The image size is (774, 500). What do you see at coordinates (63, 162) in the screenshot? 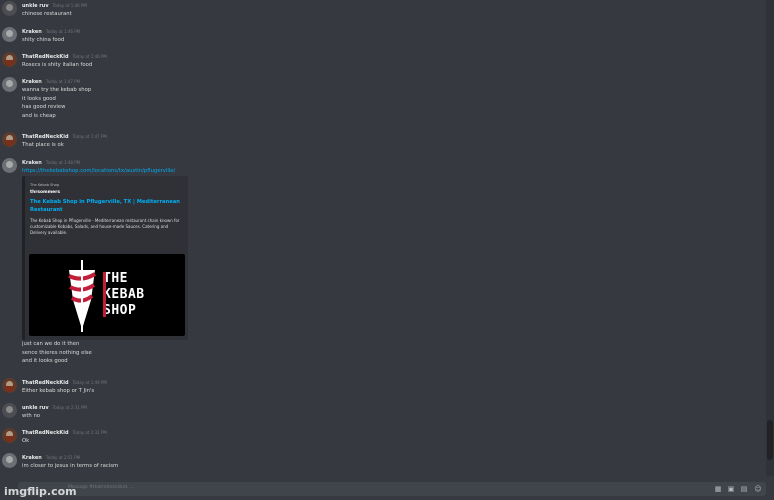
I see `timestamp: Today at 1:48 PM` at bounding box center [63, 162].